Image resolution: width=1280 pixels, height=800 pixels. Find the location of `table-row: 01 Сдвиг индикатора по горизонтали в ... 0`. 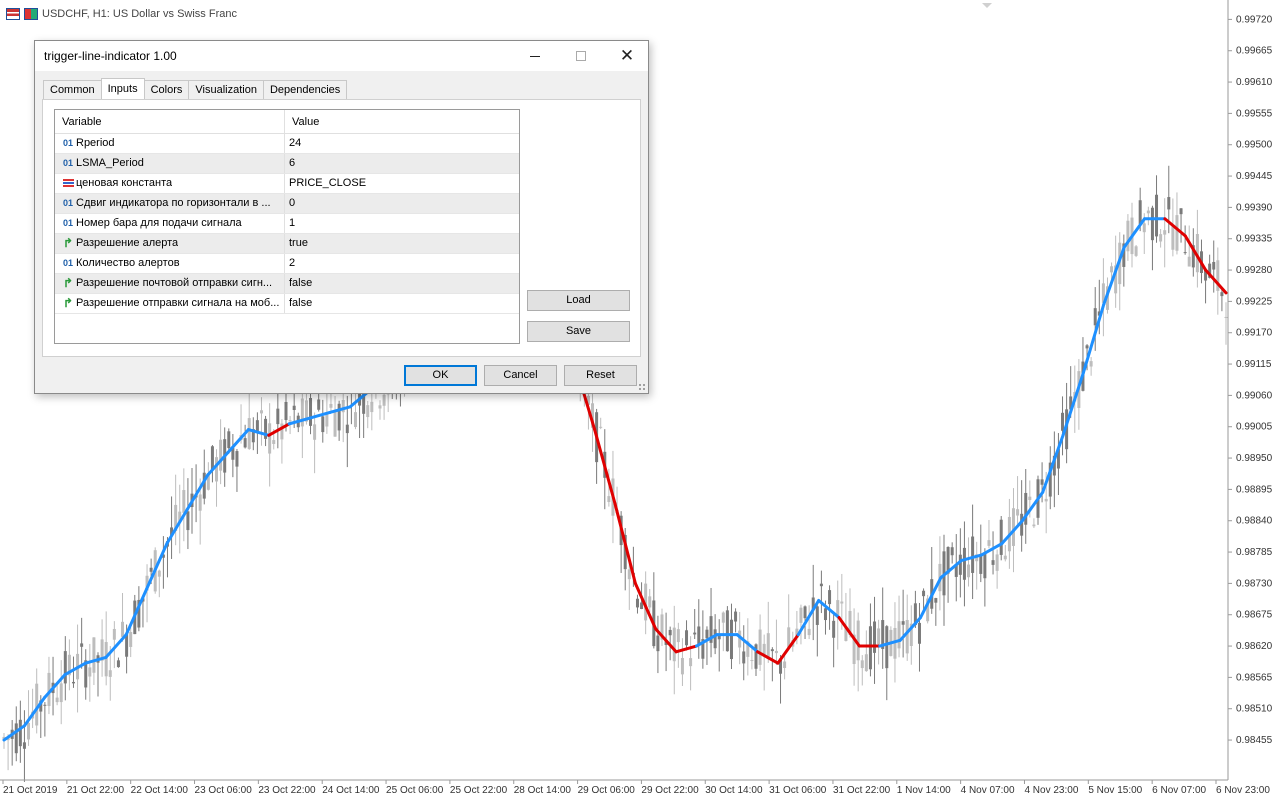

table-row: 01 Сдвиг индикатора по горизонтали в ... 0 is located at coordinates (287, 204).